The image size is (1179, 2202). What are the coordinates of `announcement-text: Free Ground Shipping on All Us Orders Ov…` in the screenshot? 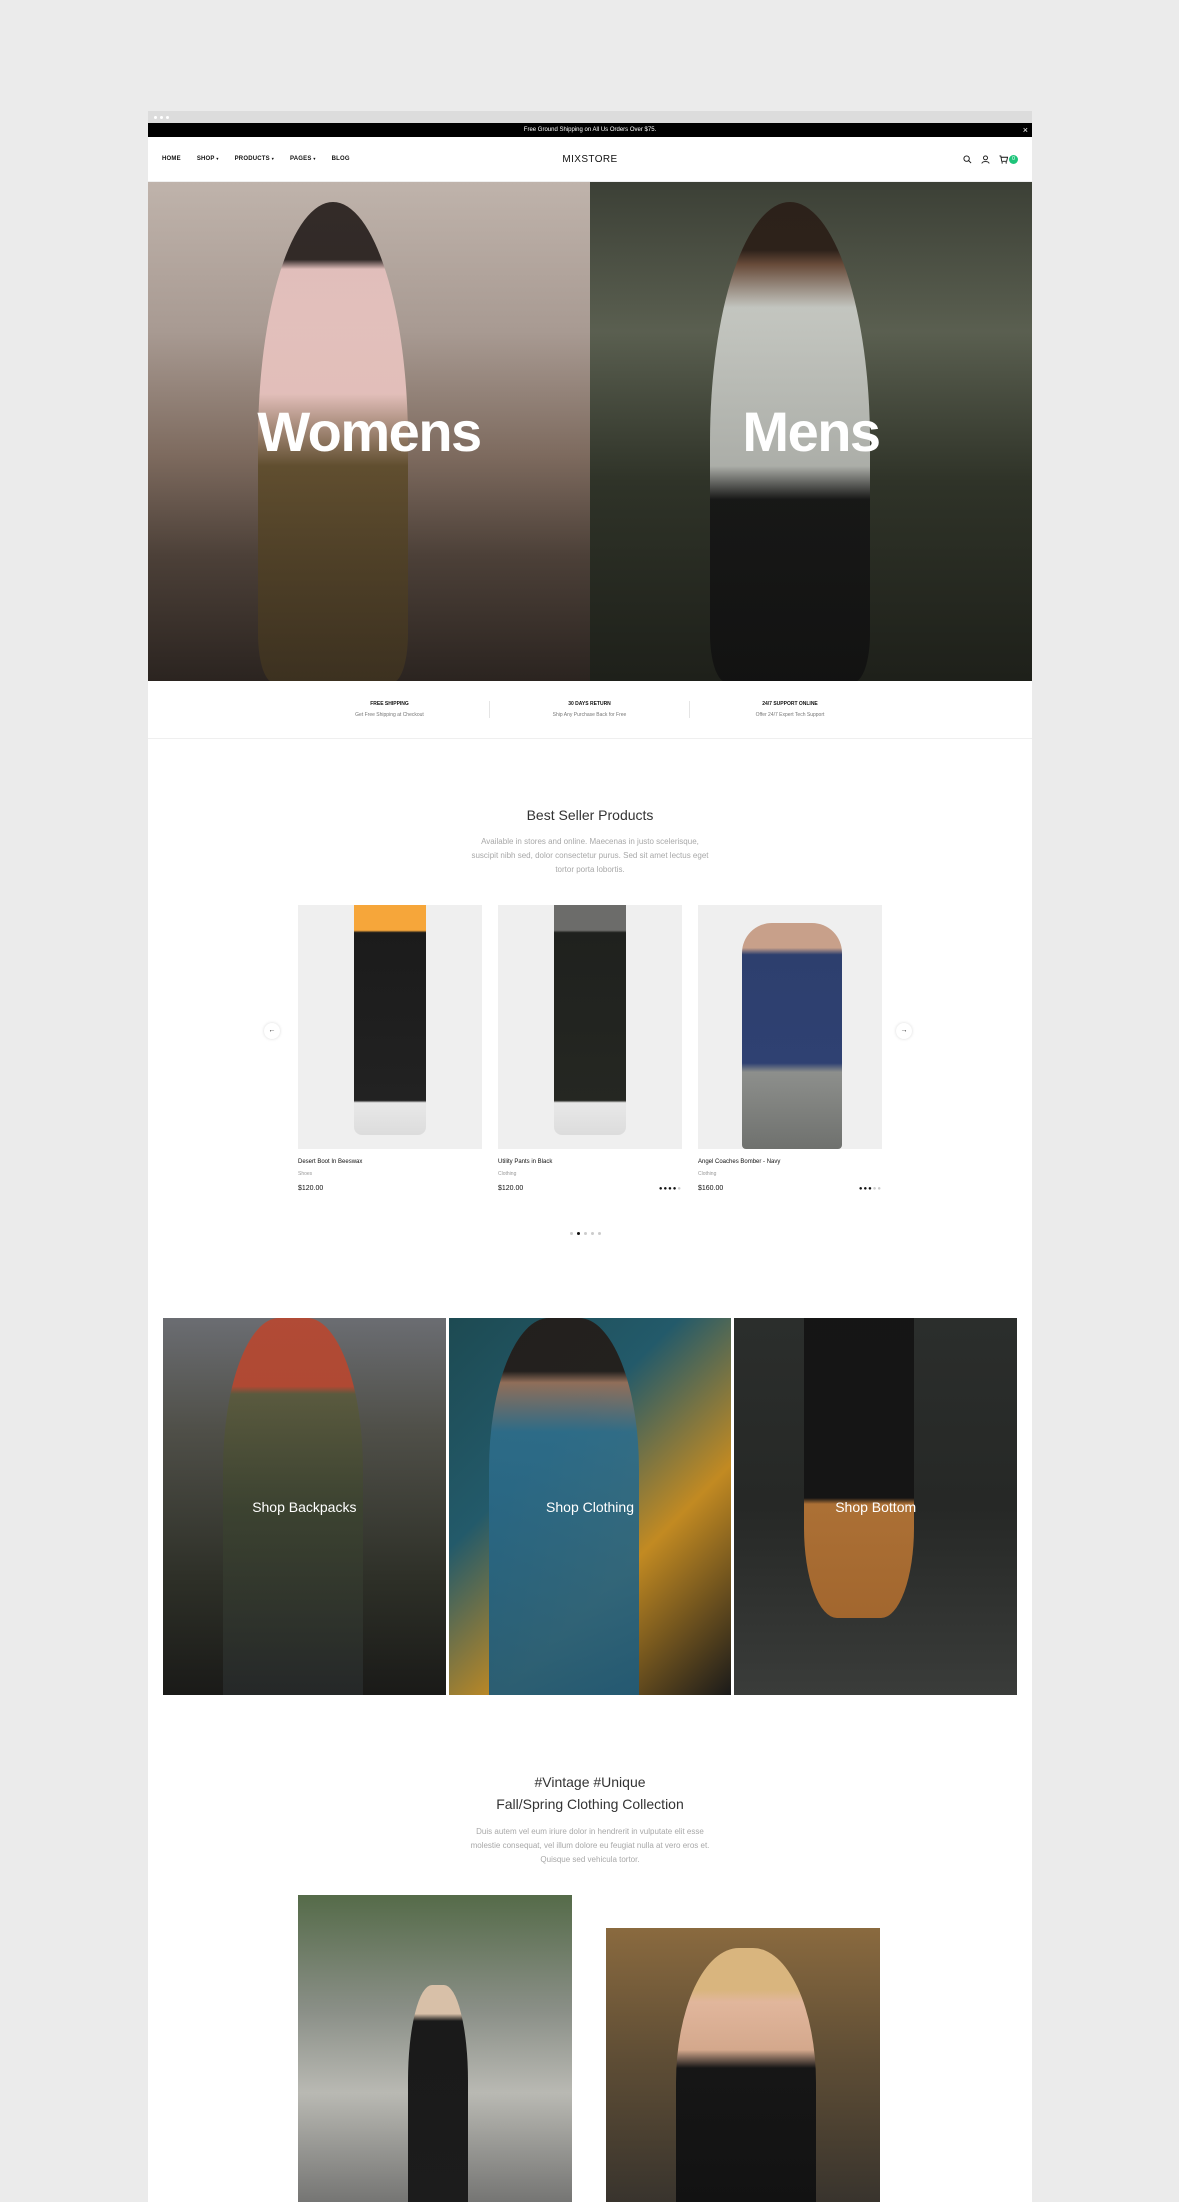 It's located at (590, 130).